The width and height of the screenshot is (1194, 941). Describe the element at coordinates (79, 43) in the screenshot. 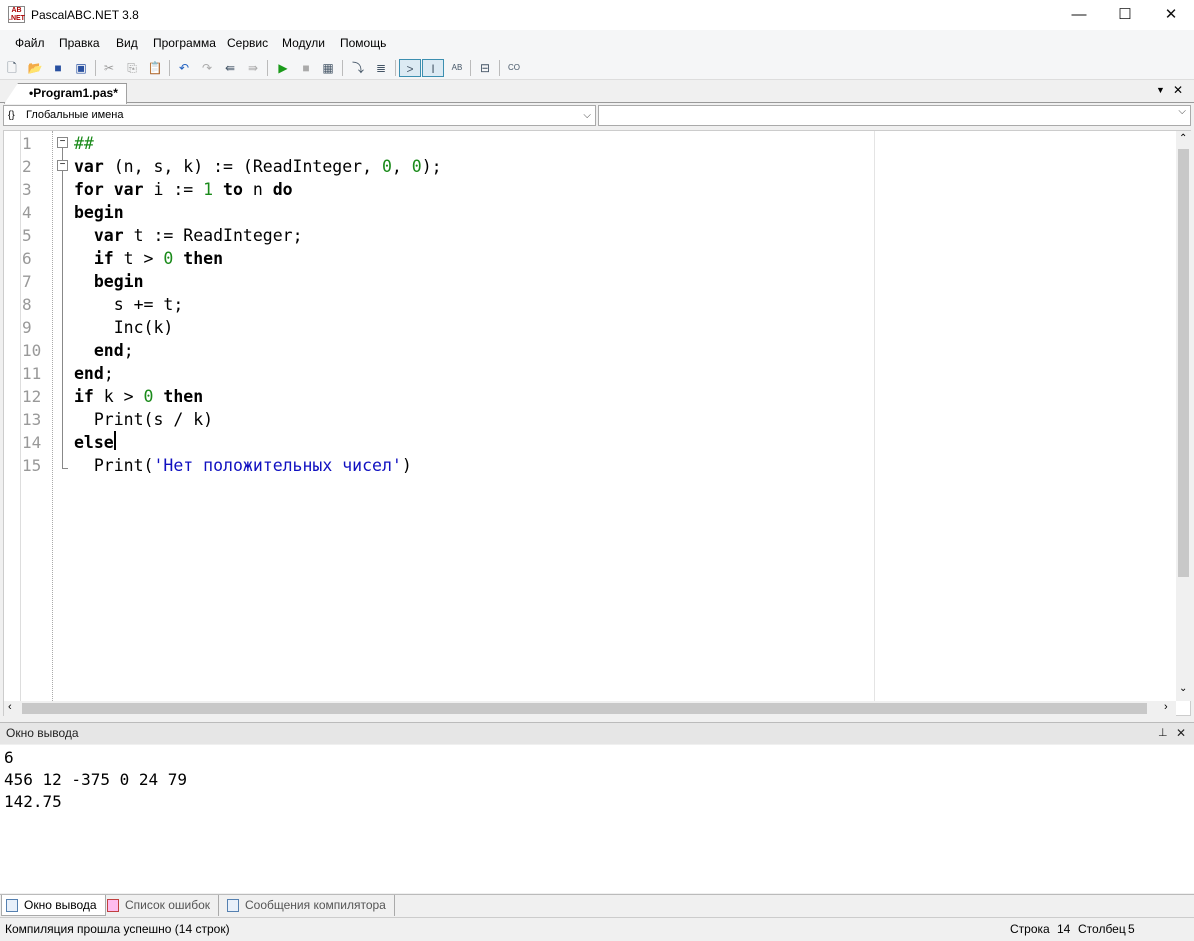

I see `menu-edit: Правка` at that location.